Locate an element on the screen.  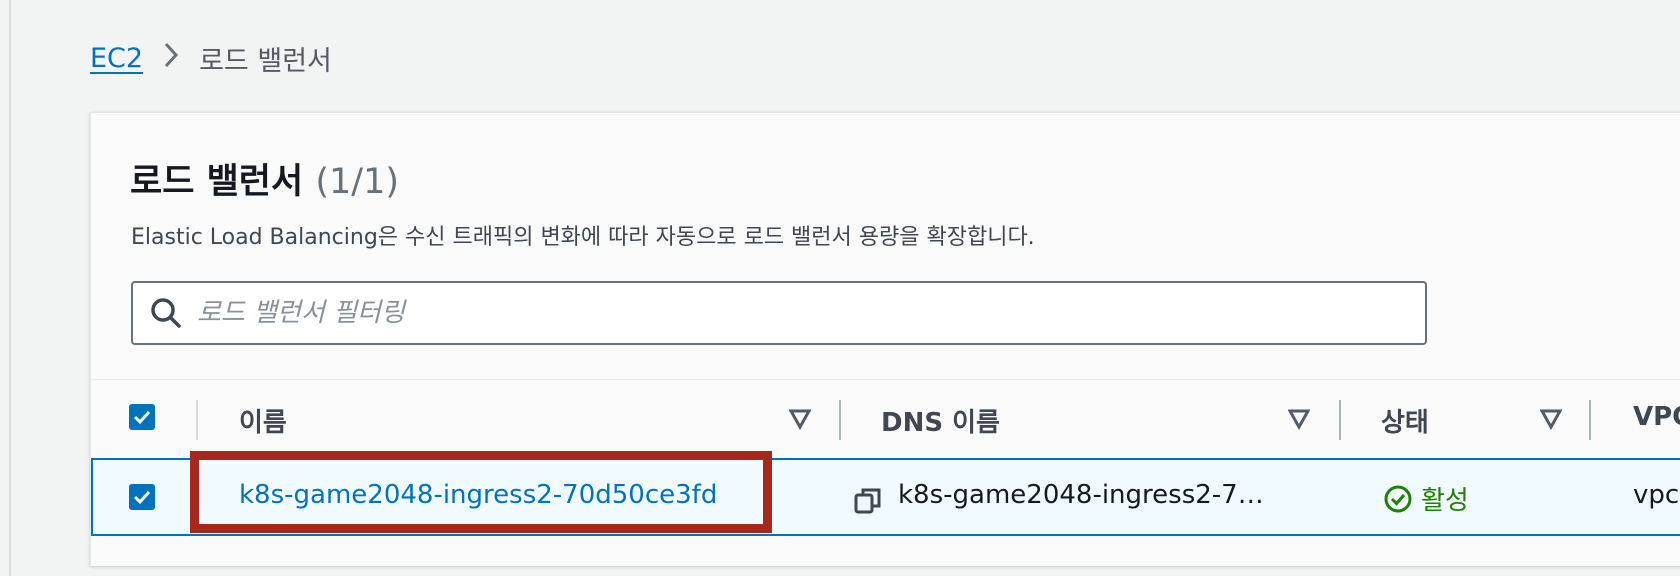
breadcrumb-ec2-link: EC2 is located at coordinates (116, 58).